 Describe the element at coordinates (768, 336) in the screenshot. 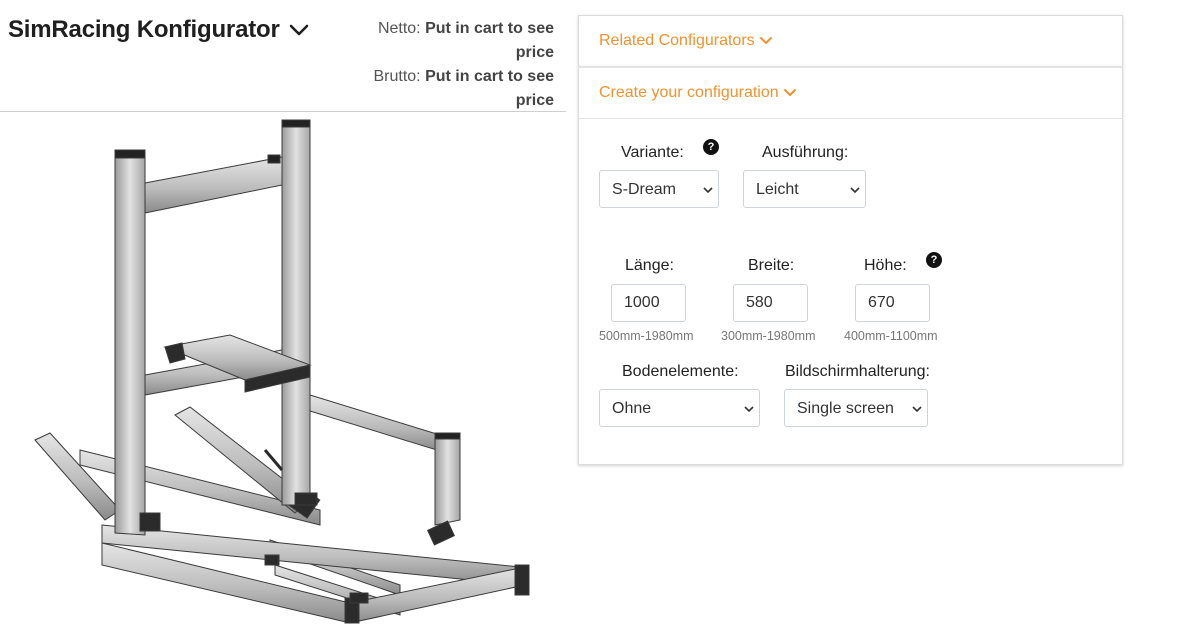

I see `breite-range: 300mm-1980mm` at that location.